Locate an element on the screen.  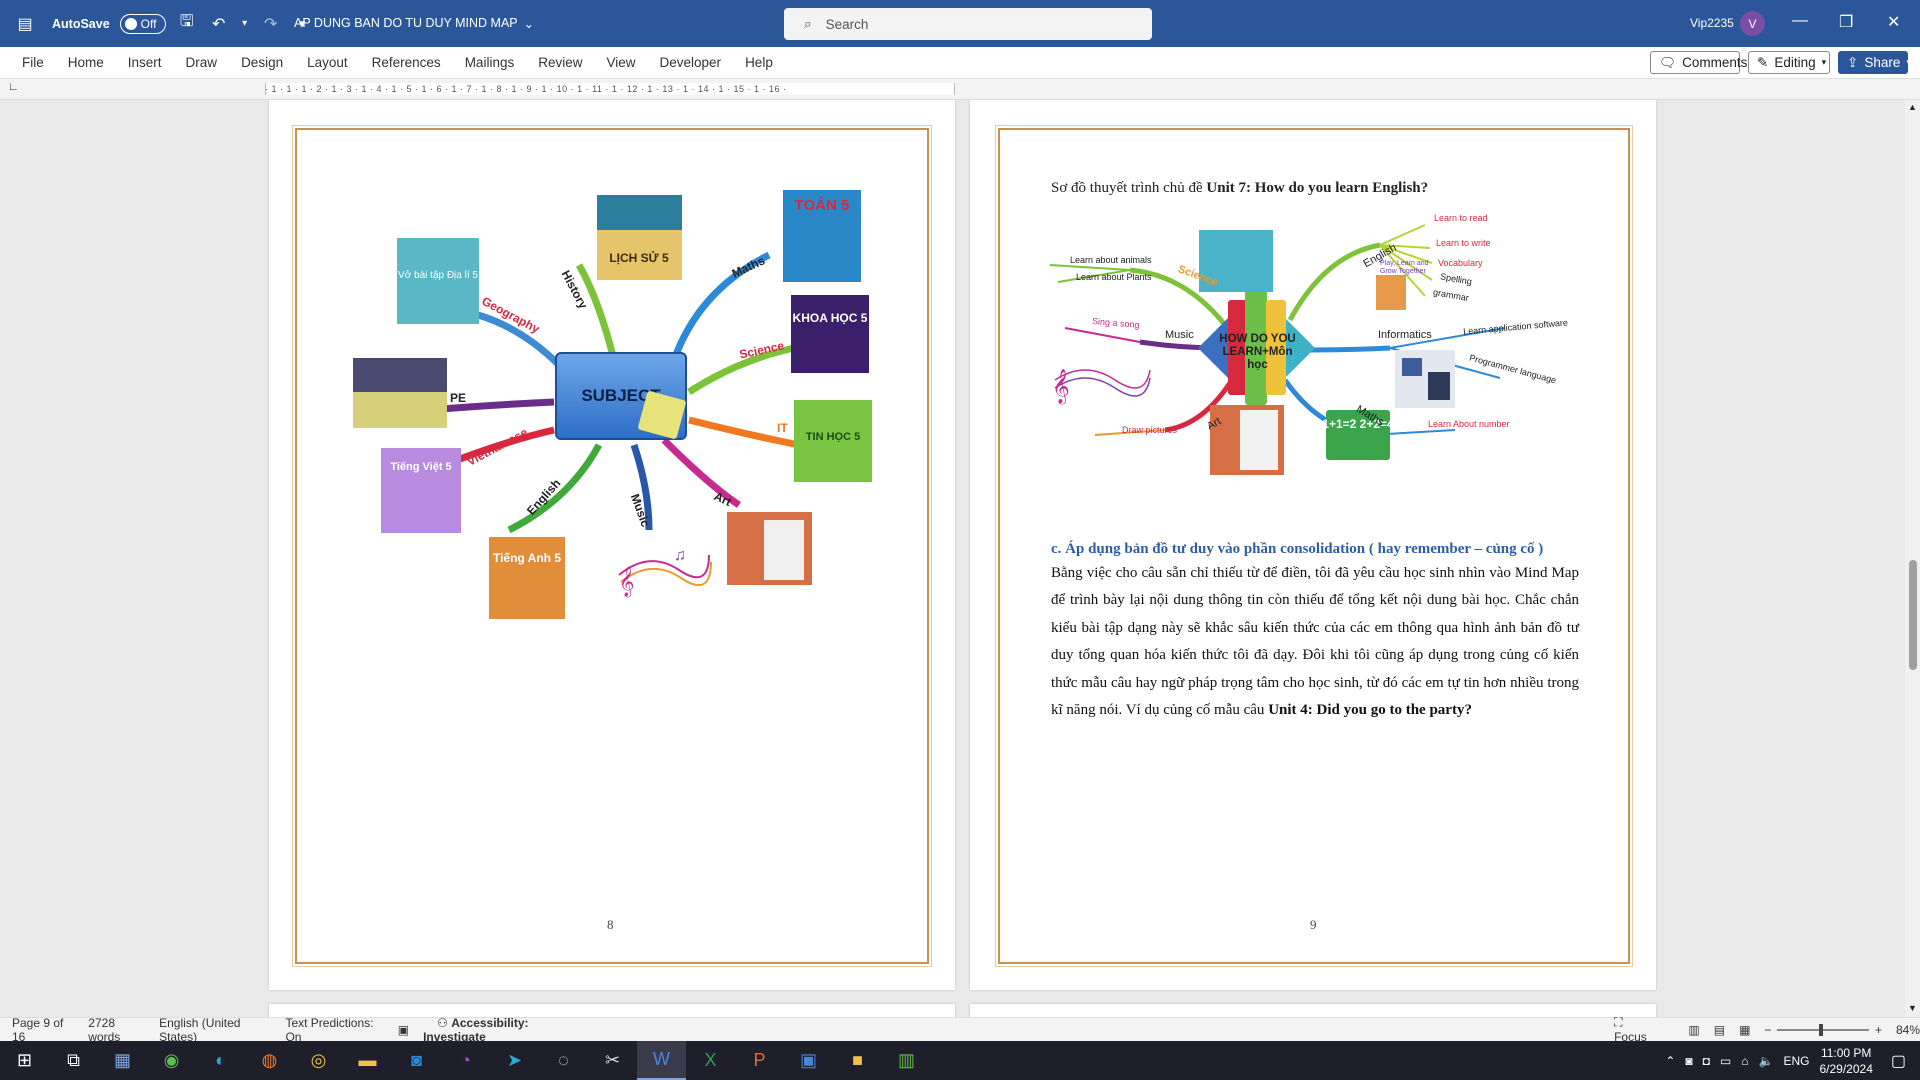
save-icon: 🖫 is located at coordinates (187, 23).